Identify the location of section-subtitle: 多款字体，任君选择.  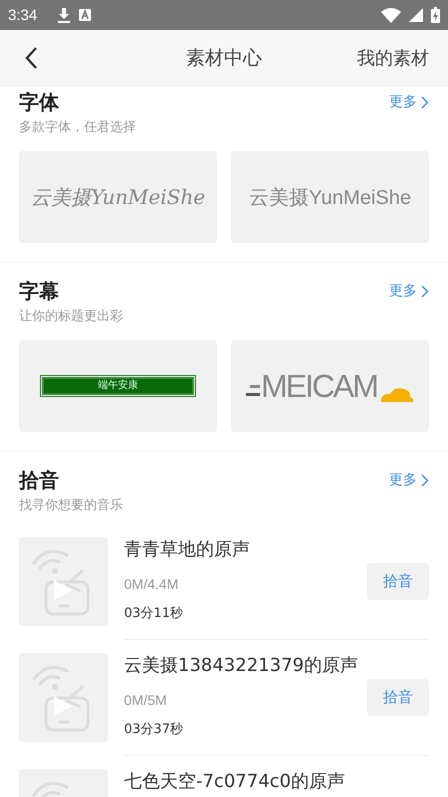
(78, 128).